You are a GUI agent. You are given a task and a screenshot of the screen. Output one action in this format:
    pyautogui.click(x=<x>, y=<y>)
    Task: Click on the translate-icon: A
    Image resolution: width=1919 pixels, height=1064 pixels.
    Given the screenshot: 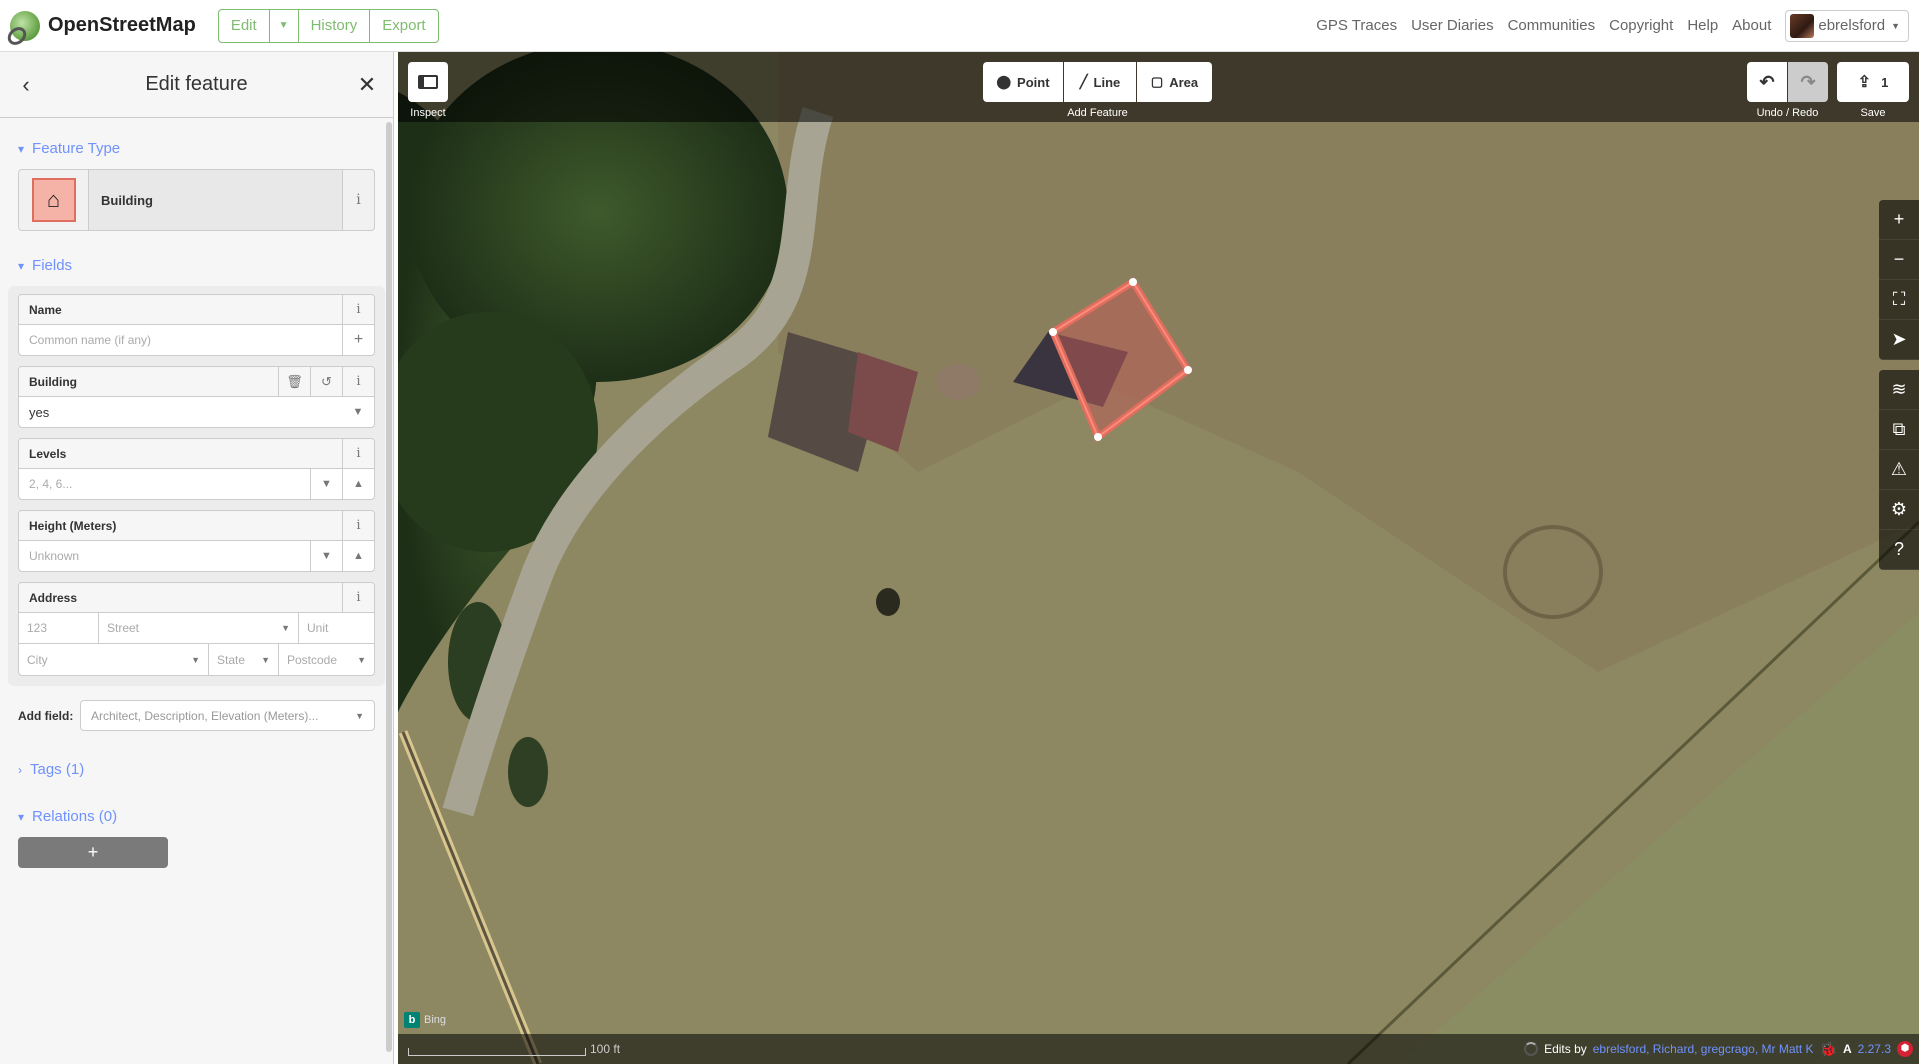 What is the action you would take?
    pyautogui.click(x=1847, y=1049)
    